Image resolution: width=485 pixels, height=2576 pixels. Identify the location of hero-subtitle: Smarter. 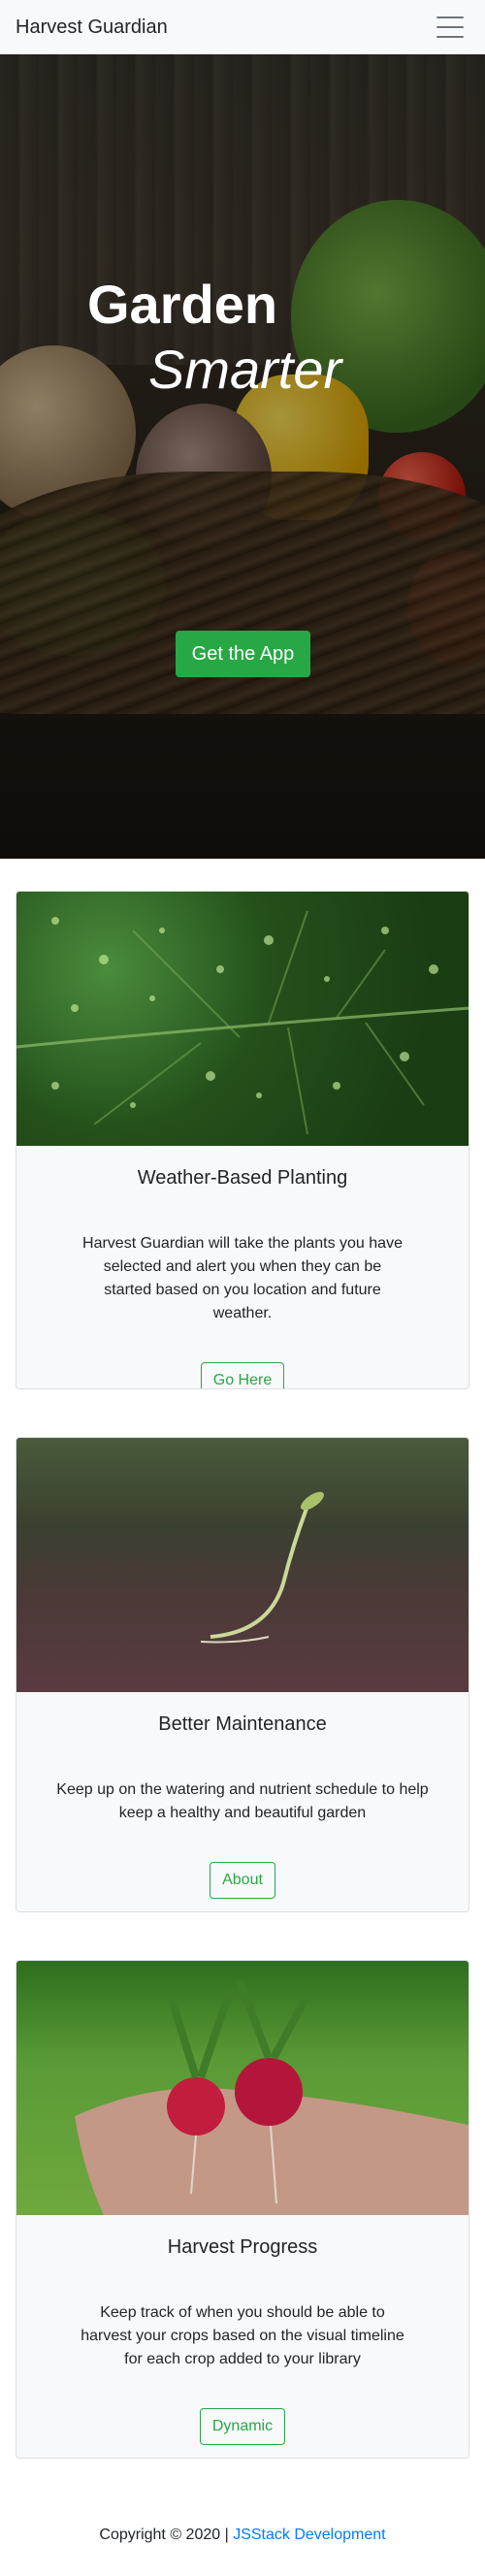
(245, 370).